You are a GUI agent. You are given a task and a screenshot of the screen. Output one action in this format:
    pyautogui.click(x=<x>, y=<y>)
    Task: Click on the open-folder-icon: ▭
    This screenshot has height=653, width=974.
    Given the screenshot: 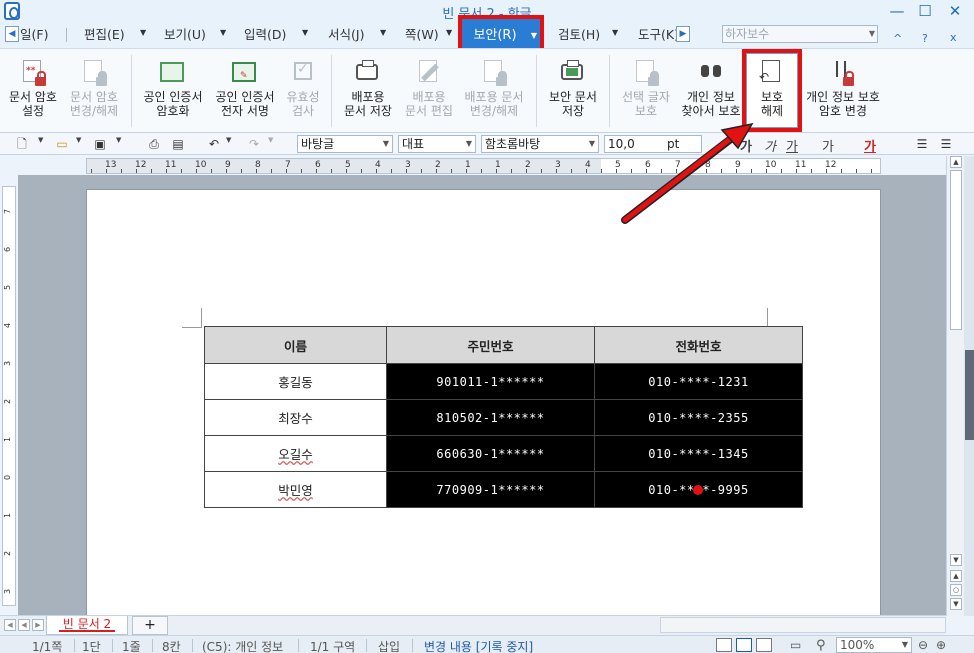 What is the action you would take?
    pyautogui.click(x=62, y=144)
    